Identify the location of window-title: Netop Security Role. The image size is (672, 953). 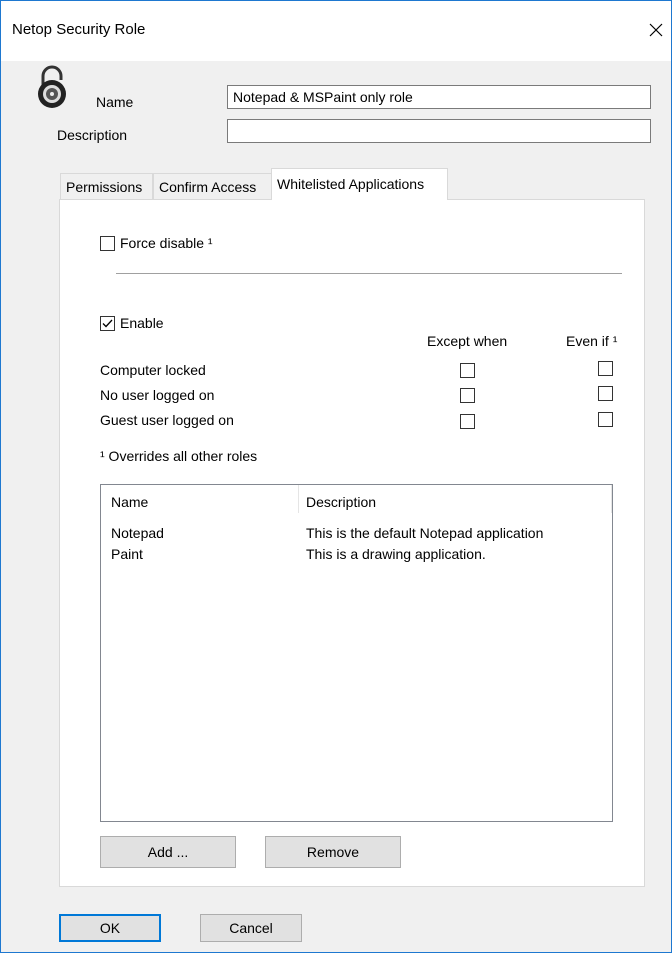
(79, 29).